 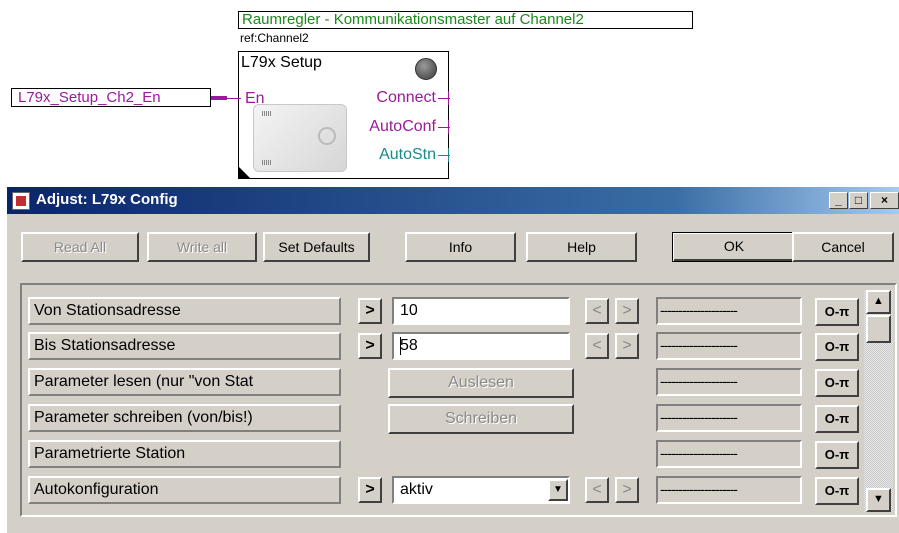 What do you see at coordinates (448, 127) in the screenshot?
I see `output-tick-autoconf` at bounding box center [448, 127].